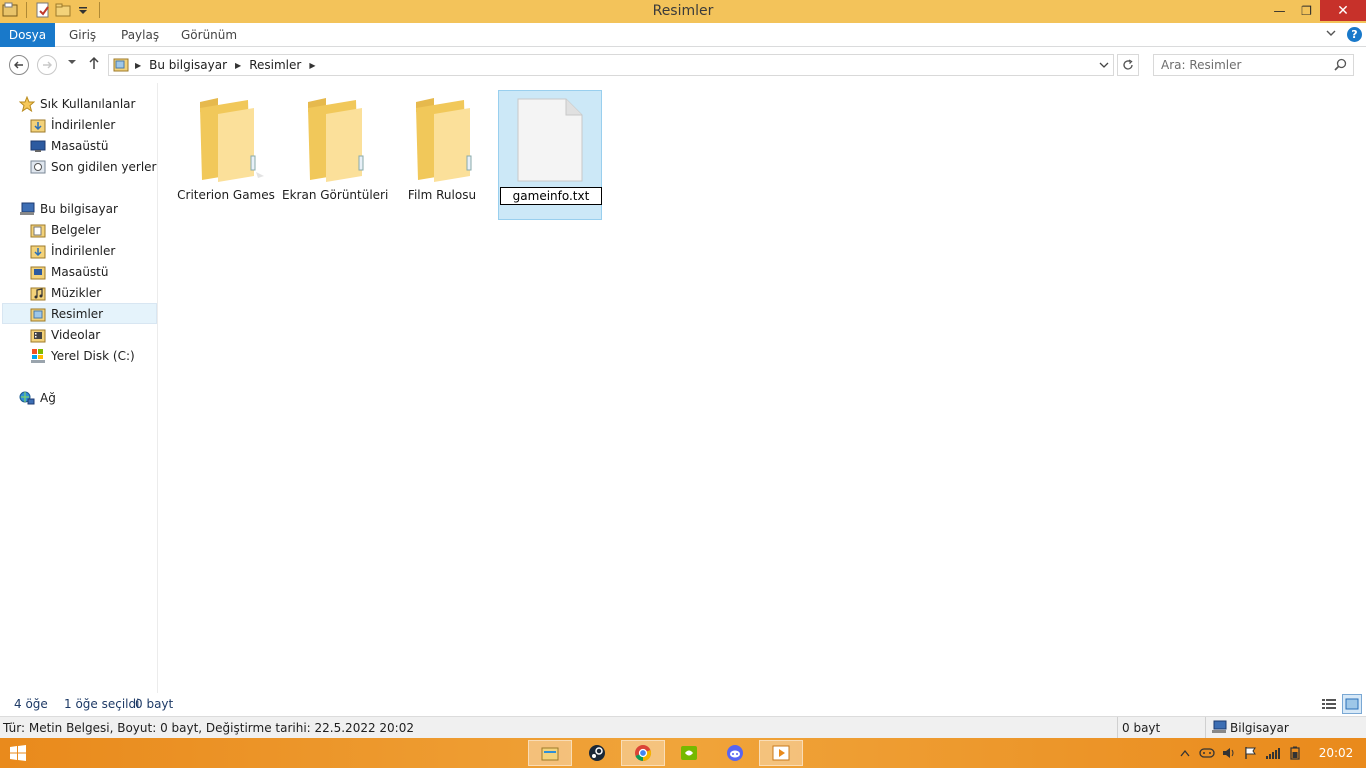 The image size is (1366, 768). I want to click on volume-icon, so click(1229, 753).